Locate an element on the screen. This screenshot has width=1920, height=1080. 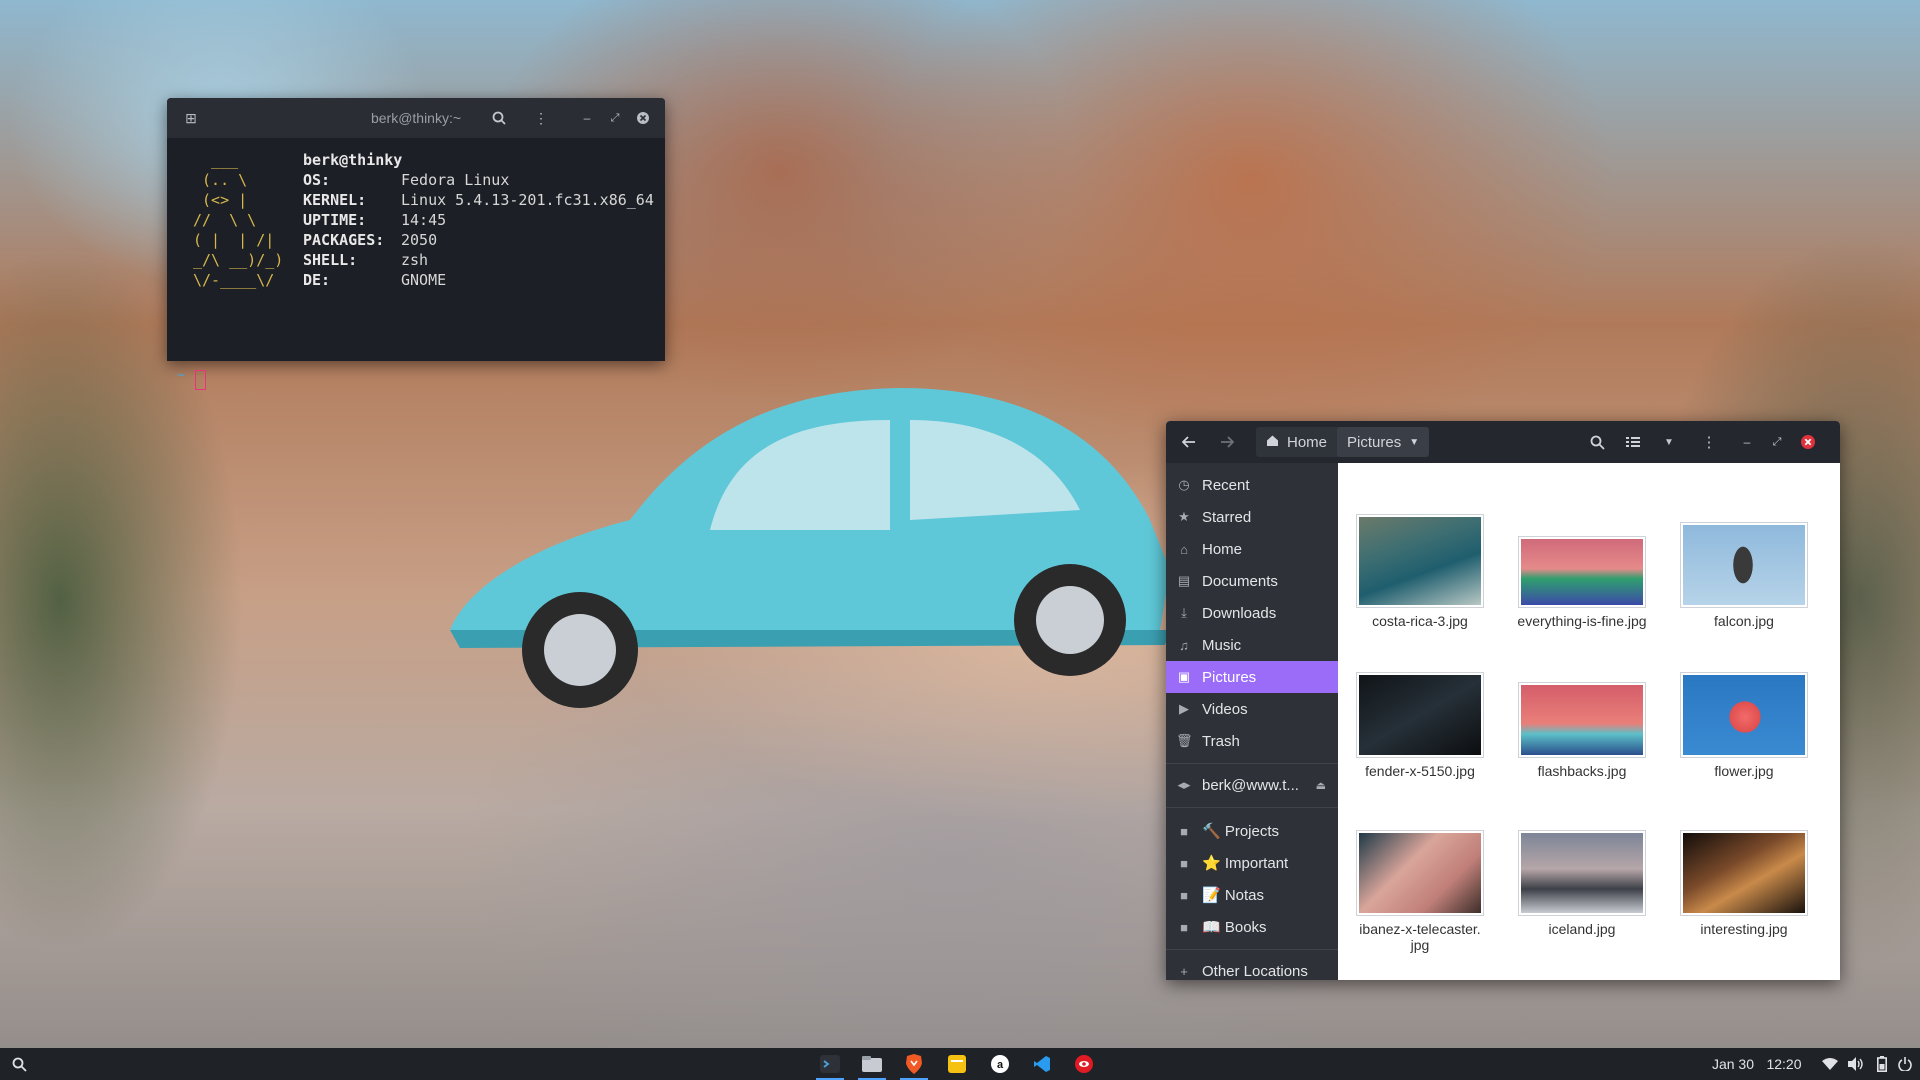
video-icon: ▶ is located at coordinates (1184, 708).